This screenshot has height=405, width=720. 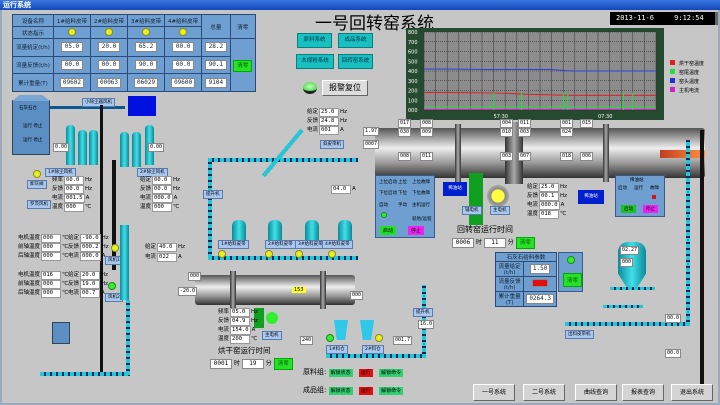 What do you see at coordinates (654, 188) in the screenshot?
I see `panel-label: 故障` at bounding box center [654, 188].